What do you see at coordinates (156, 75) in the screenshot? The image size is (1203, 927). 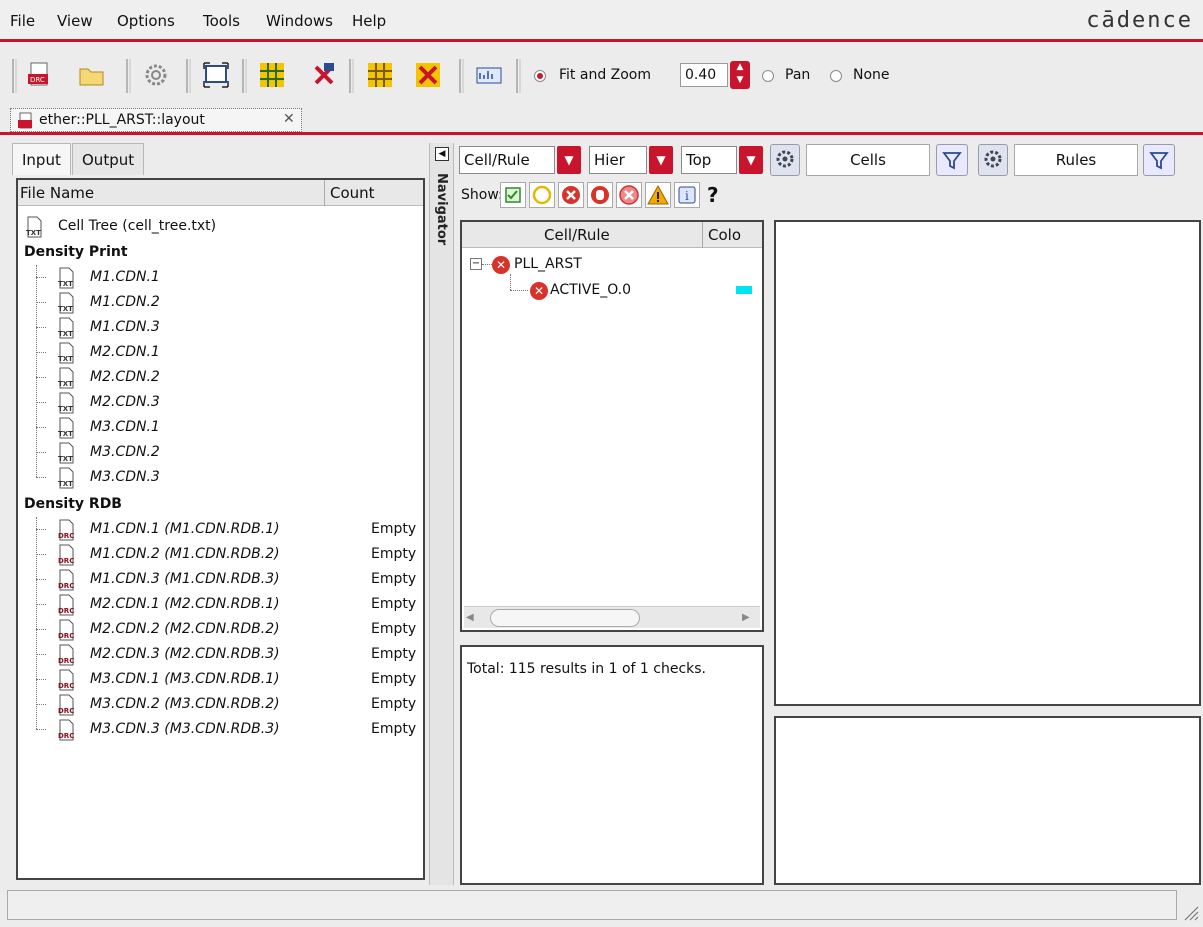 I see `gear-icon` at bounding box center [156, 75].